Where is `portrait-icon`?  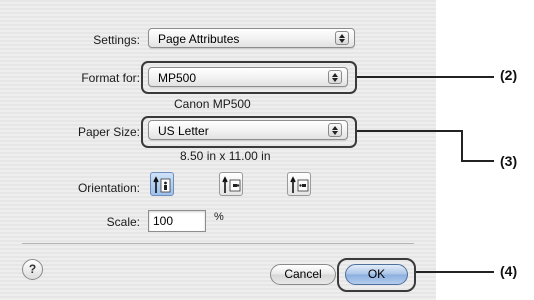 portrait-icon is located at coordinates (162, 184).